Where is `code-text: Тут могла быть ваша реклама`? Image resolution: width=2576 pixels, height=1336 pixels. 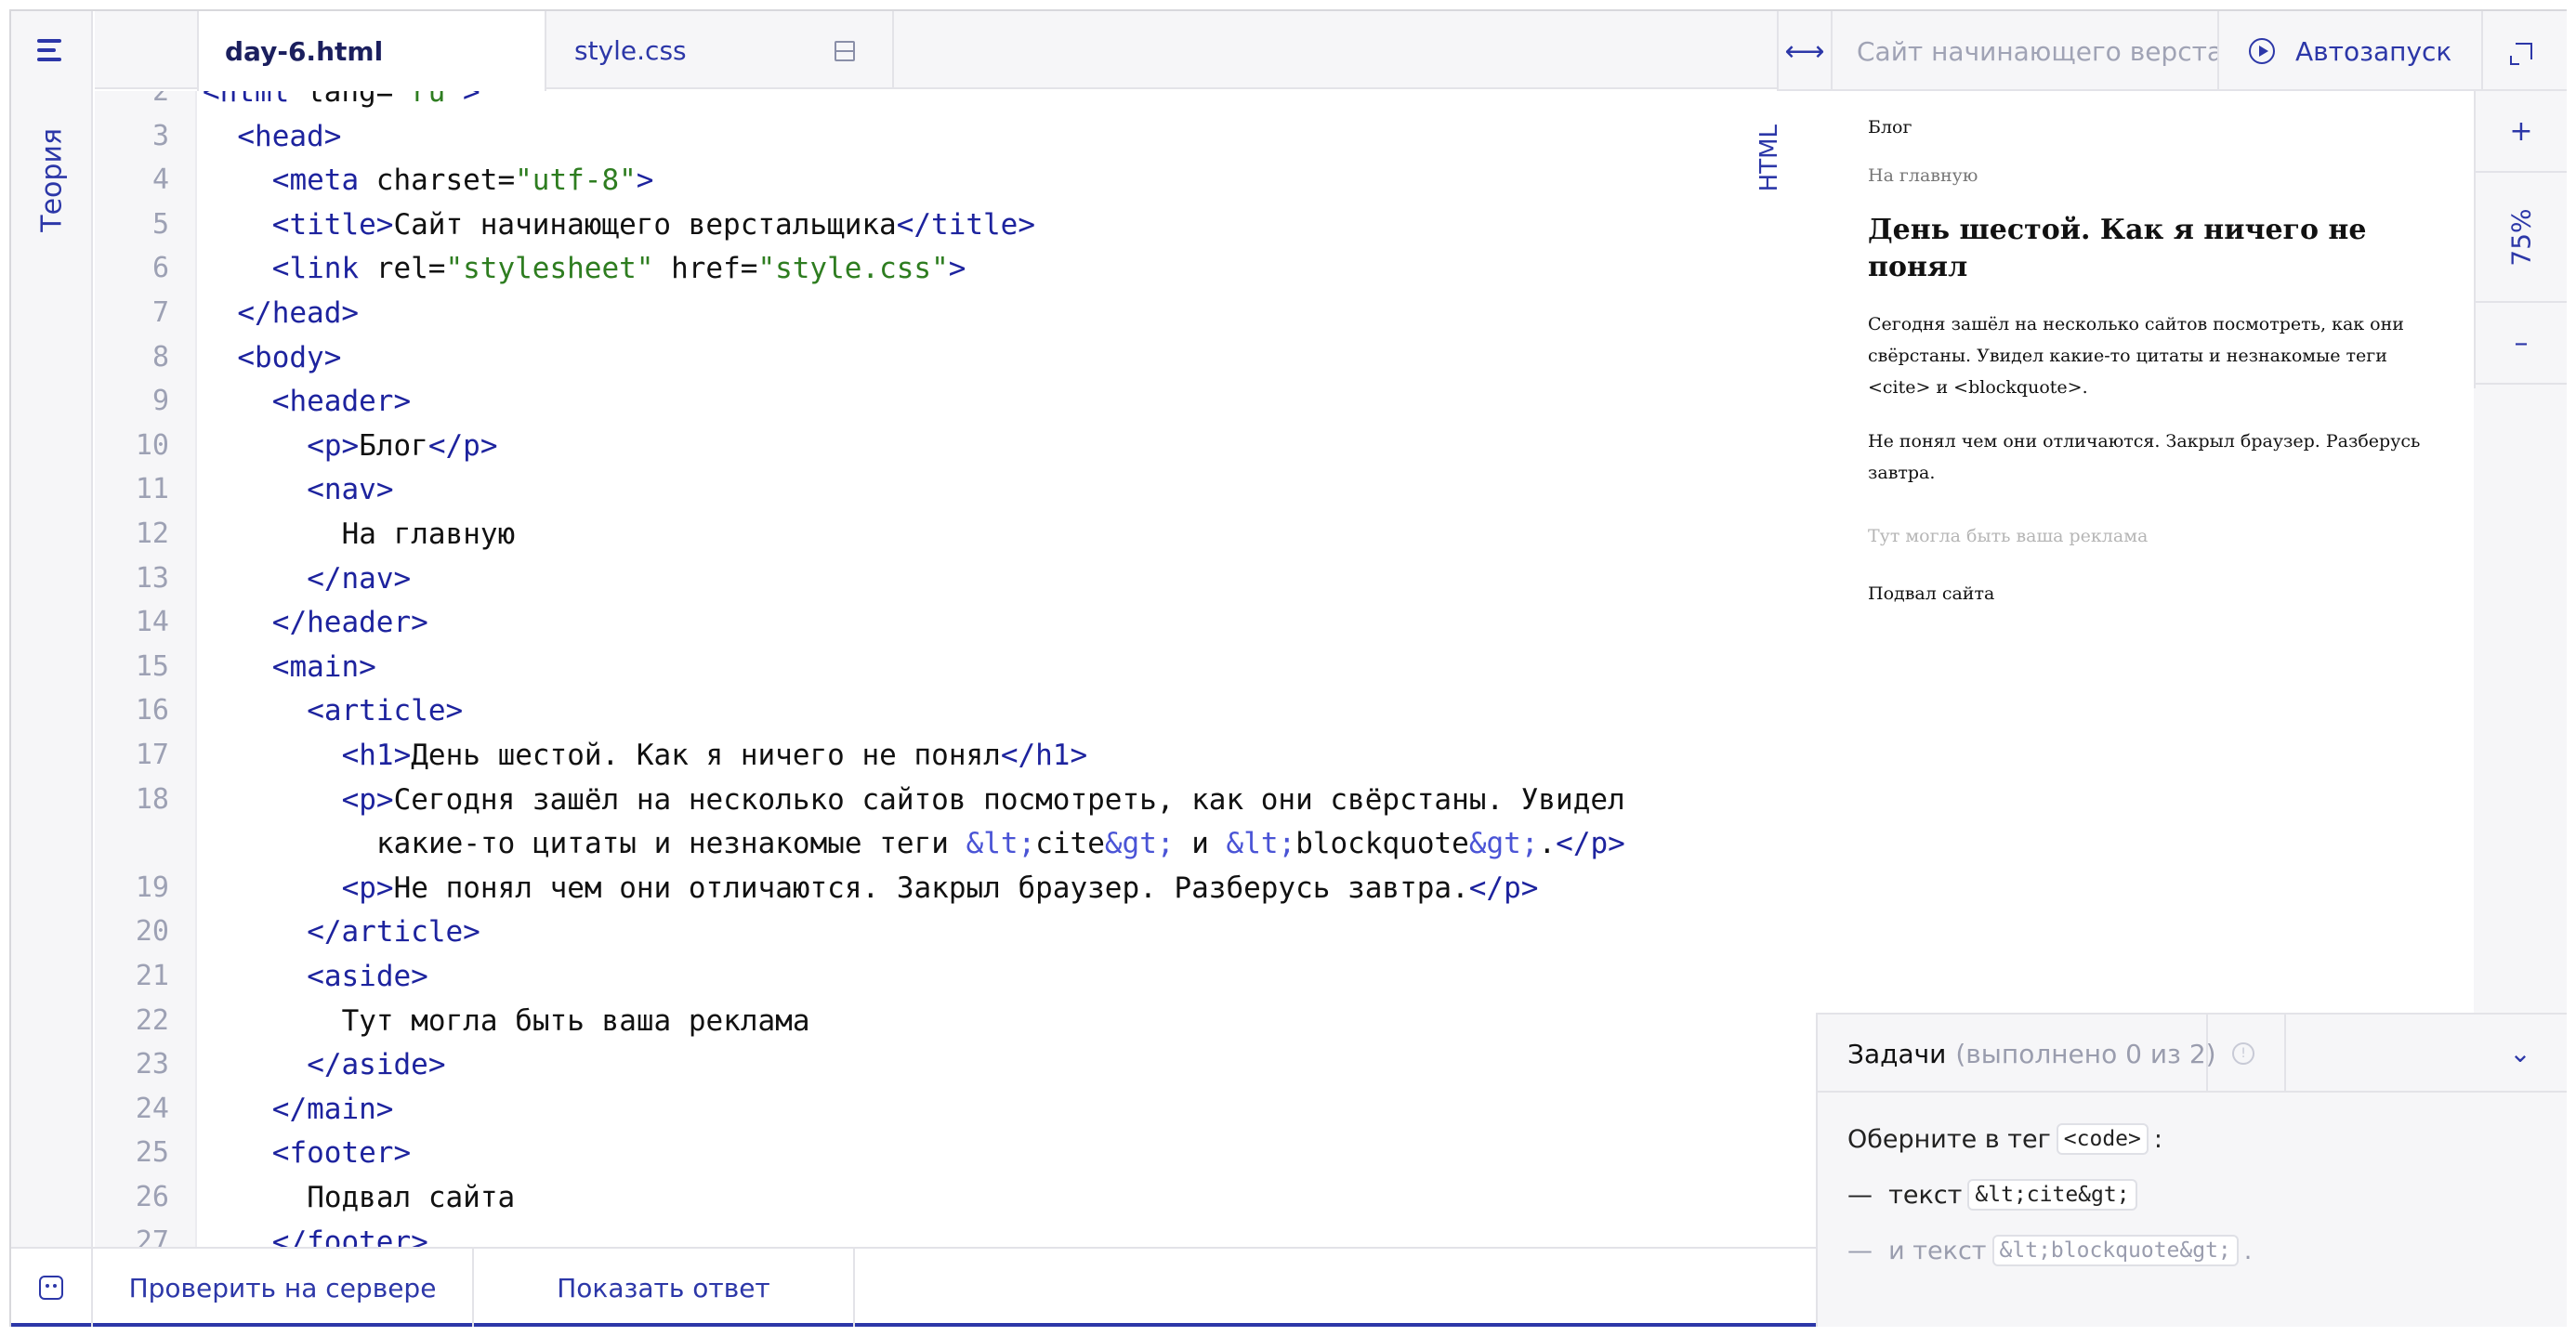 code-text: Тут могла быть ваша реклама is located at coordinates (575, 1021).